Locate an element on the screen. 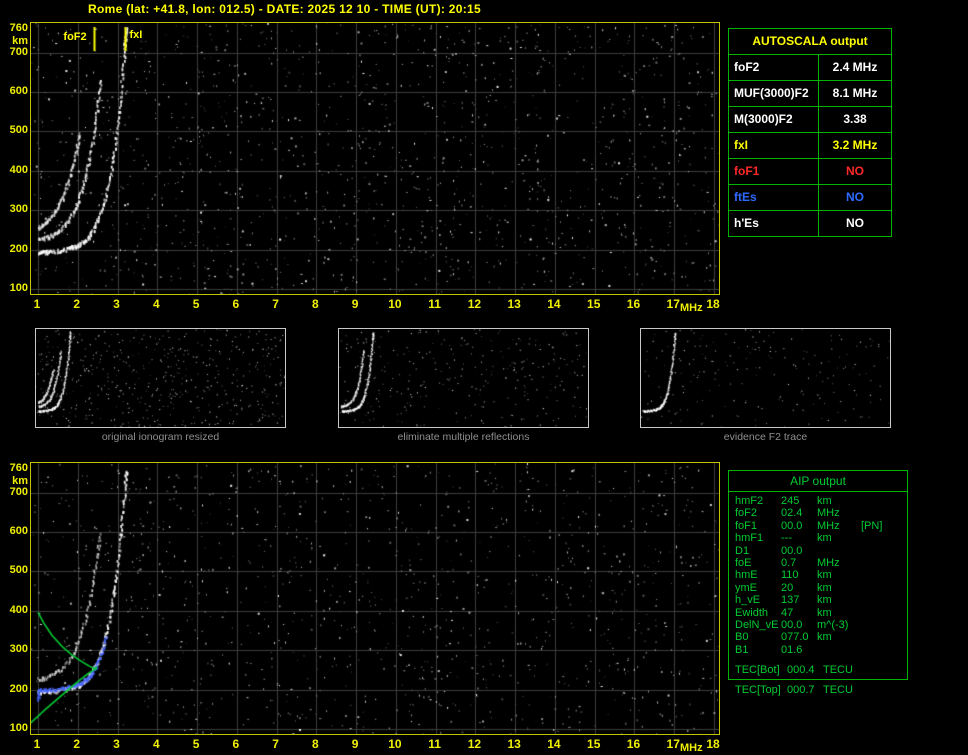  bottom-x-tick-label: 15 is located at coordinates (594, 744).